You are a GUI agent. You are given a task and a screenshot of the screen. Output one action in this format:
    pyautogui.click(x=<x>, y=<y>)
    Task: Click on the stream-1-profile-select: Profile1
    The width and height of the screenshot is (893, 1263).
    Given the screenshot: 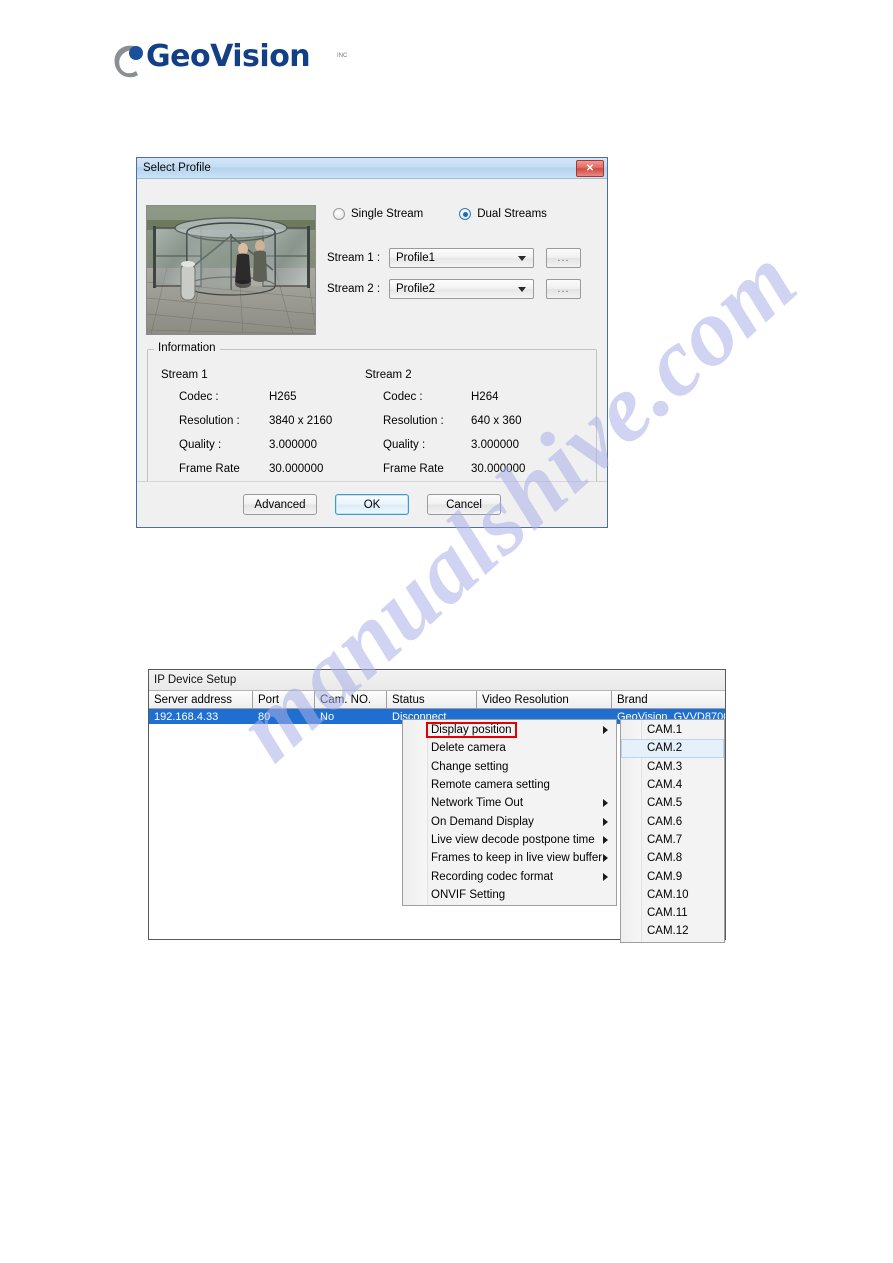 What is the action you would take?
    pyautogui.click(x=461, y=258)
    